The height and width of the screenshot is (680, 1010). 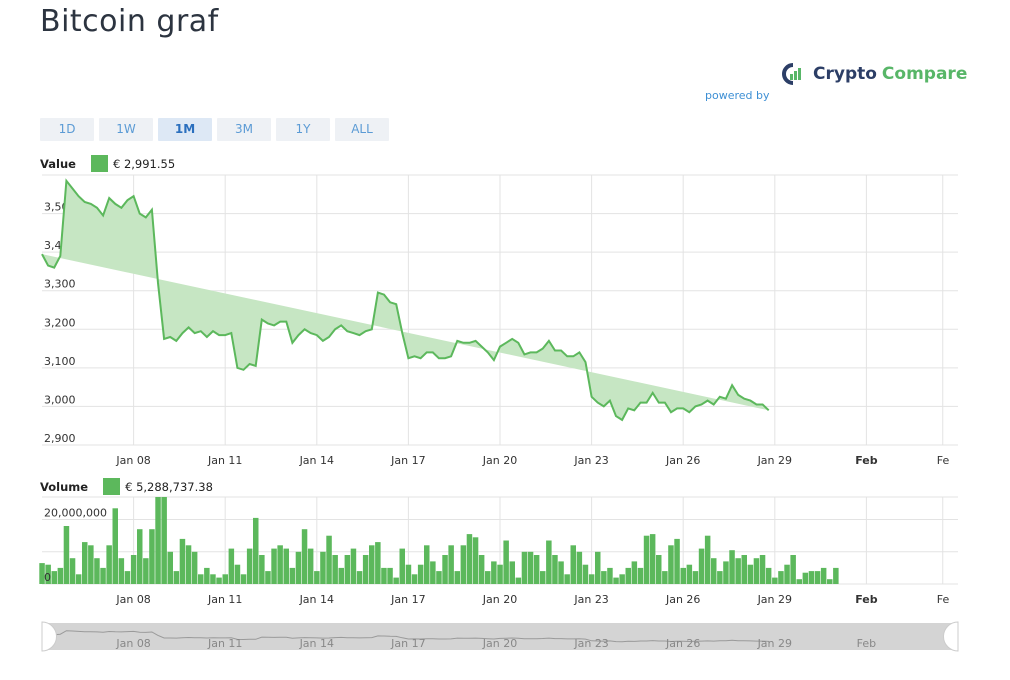 I want to click on navigator-x-tick-label: Jan 23, so click(x=590, y=643).